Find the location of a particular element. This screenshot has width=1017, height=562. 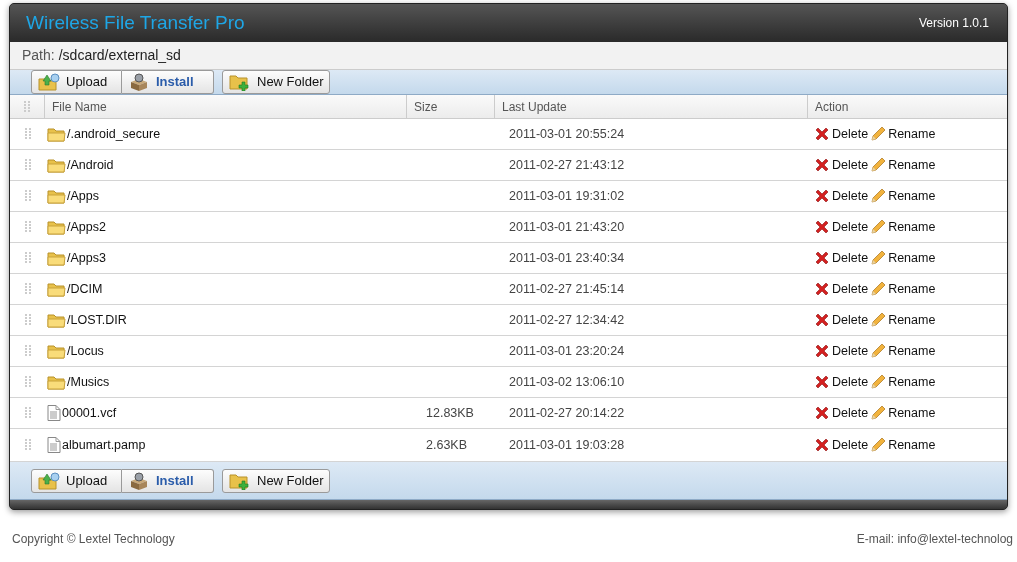

column-header: Size is located at coordinates (426, 106).